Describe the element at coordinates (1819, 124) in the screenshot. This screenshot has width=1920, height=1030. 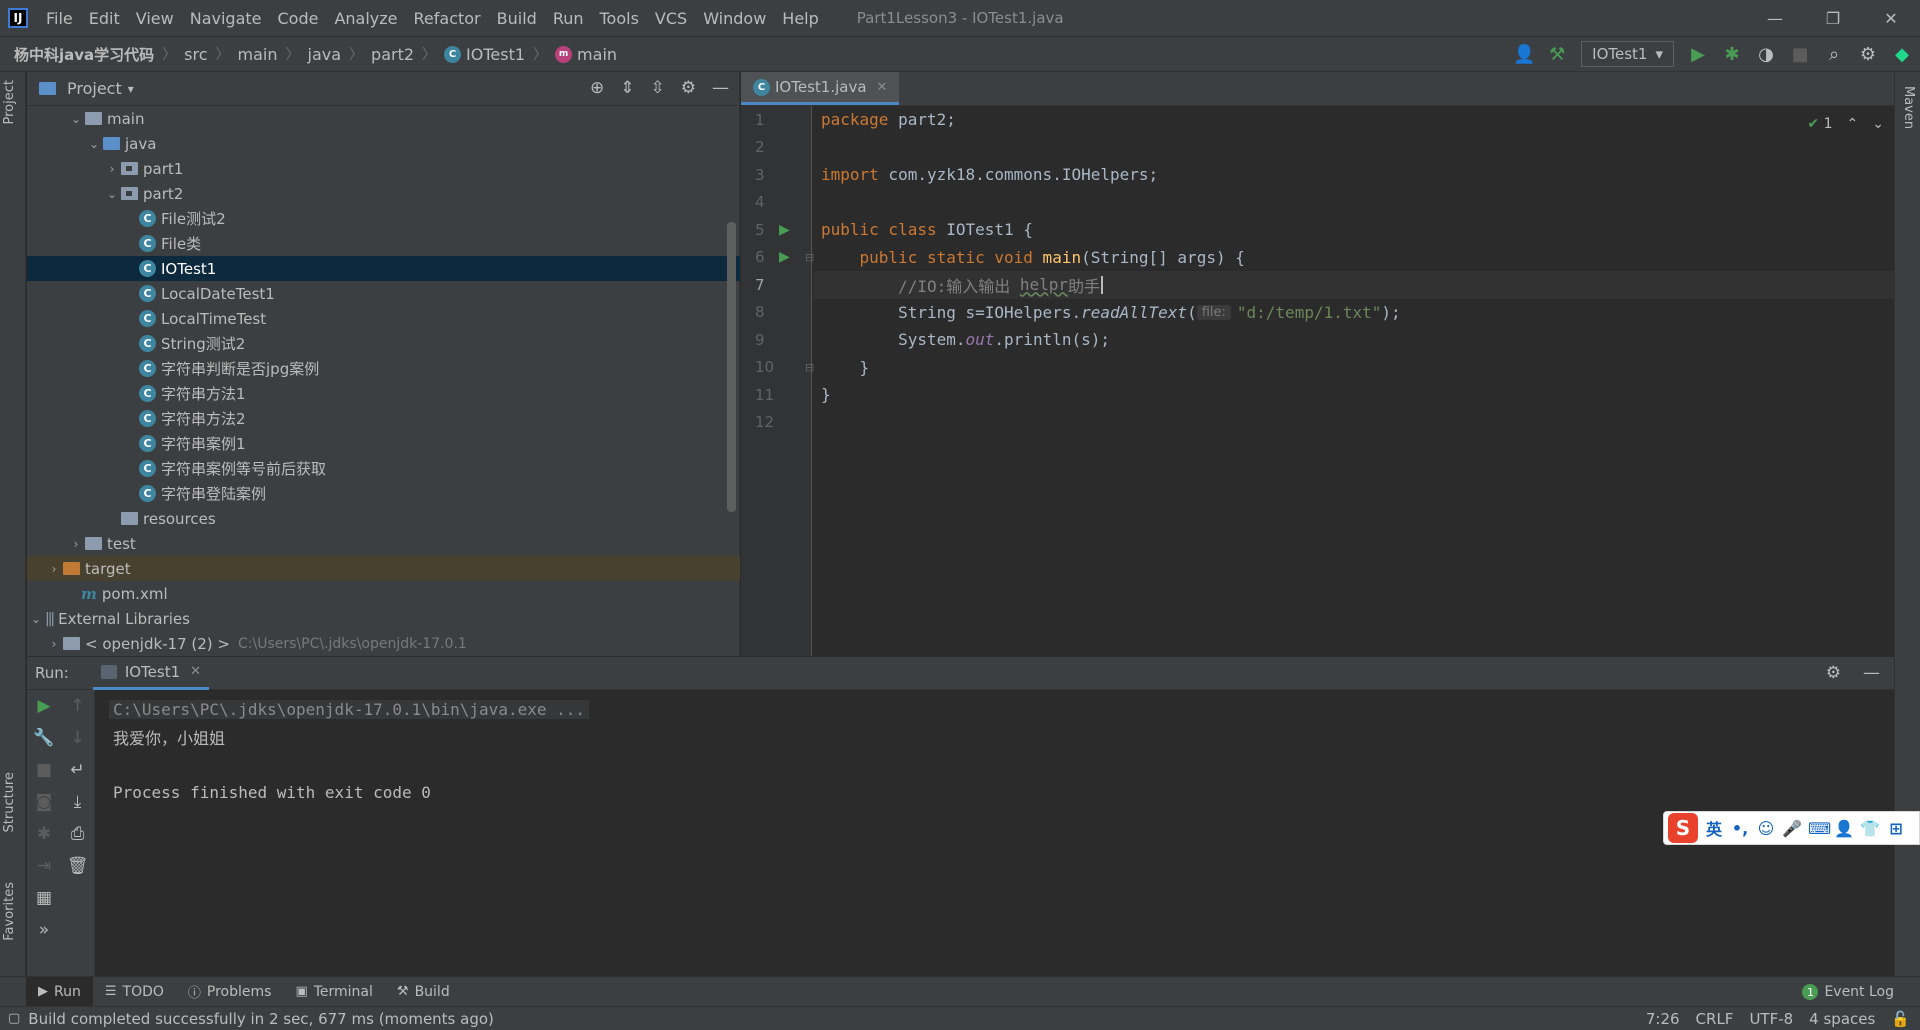
I see `inspection-status: ✔ 1` at that location.